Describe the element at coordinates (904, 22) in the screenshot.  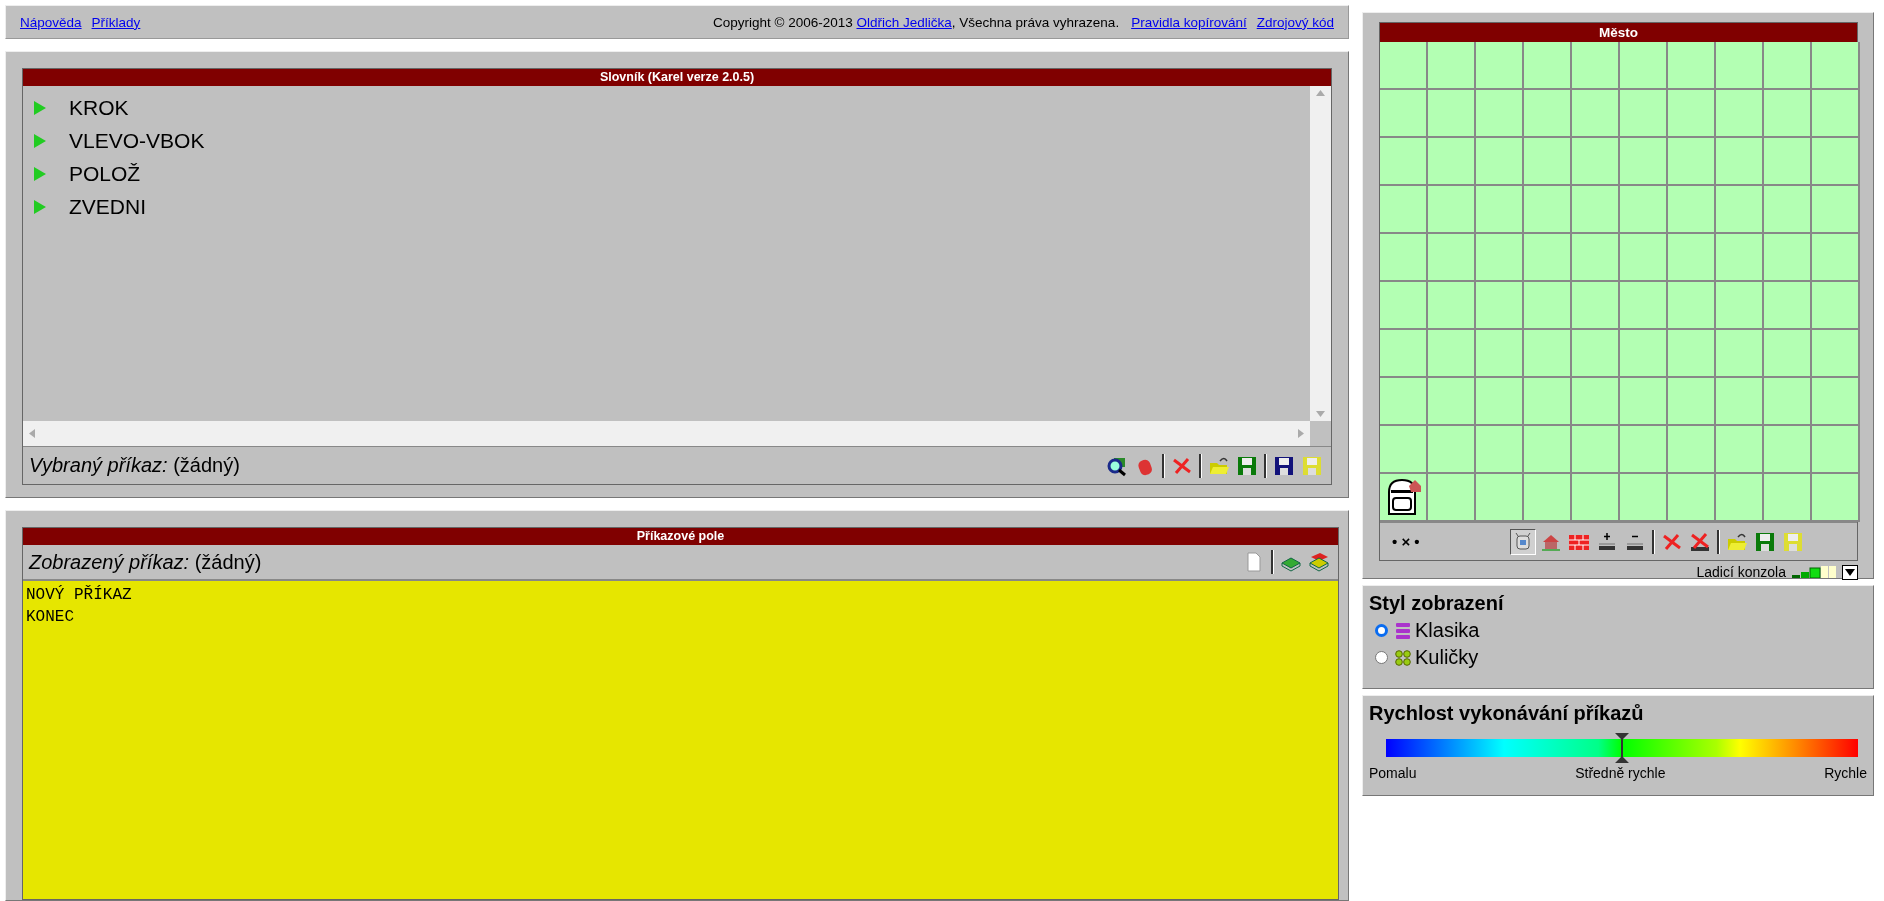
I see `author-link: Oldřich Jedlička` at that location.